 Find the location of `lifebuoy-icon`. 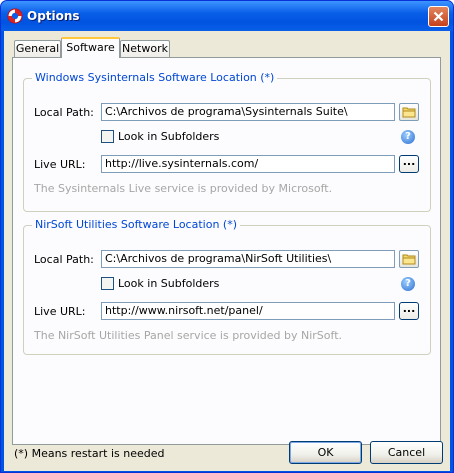

lifebuoy-icon is located at coordinates (15, 16).